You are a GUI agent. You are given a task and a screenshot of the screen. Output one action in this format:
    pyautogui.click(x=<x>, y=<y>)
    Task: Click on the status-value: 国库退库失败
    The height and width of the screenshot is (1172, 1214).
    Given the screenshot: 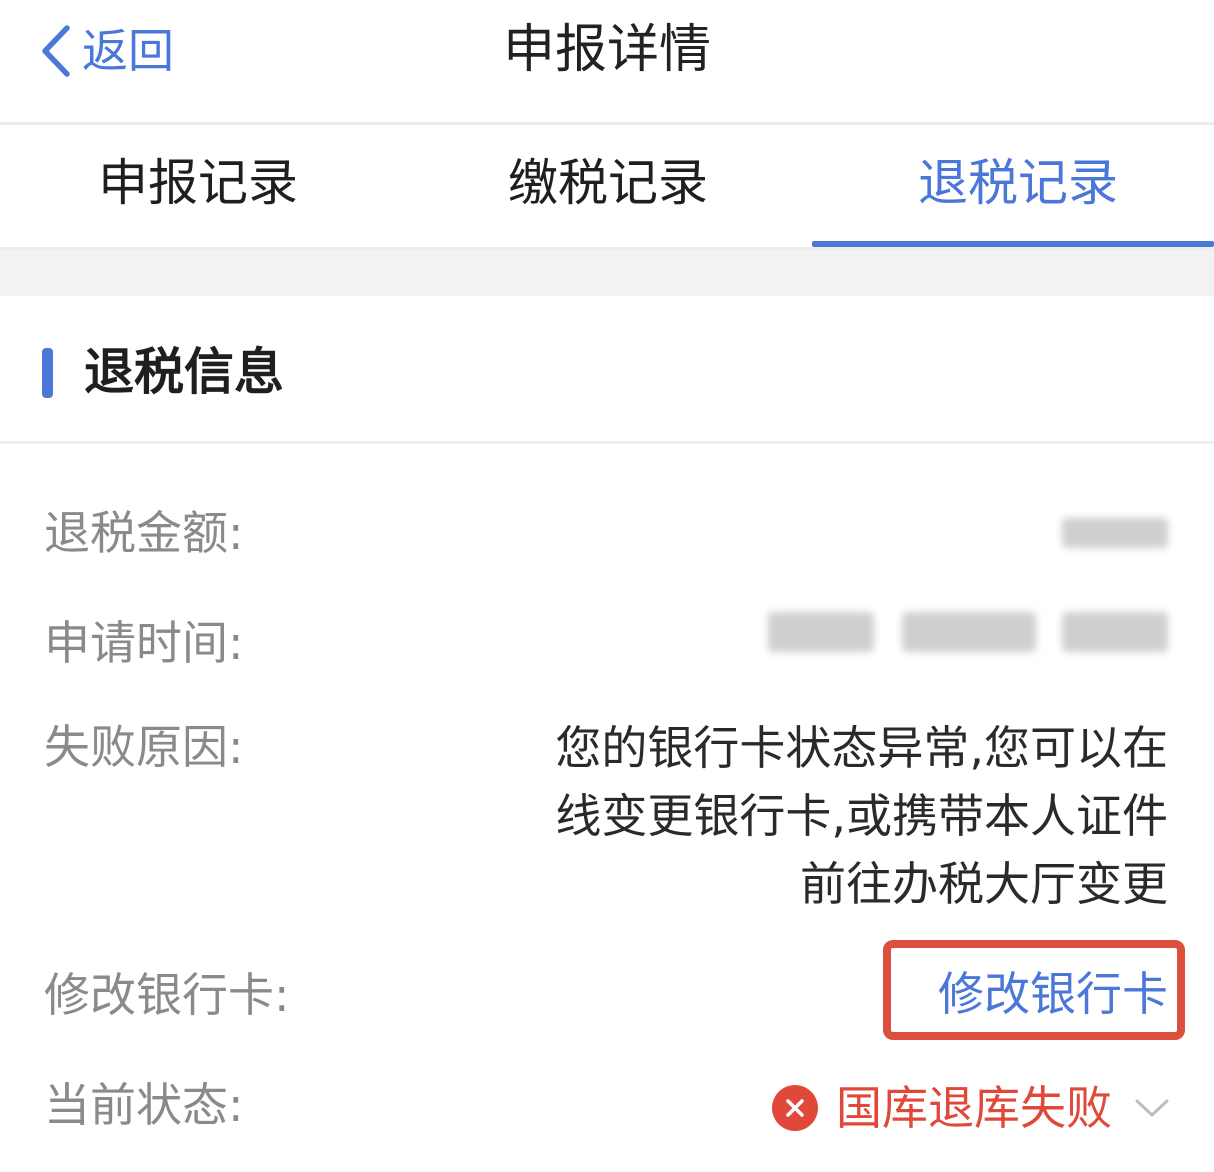 What is the action you would take?
    pyautogui.click(x=974, y=1108)
    